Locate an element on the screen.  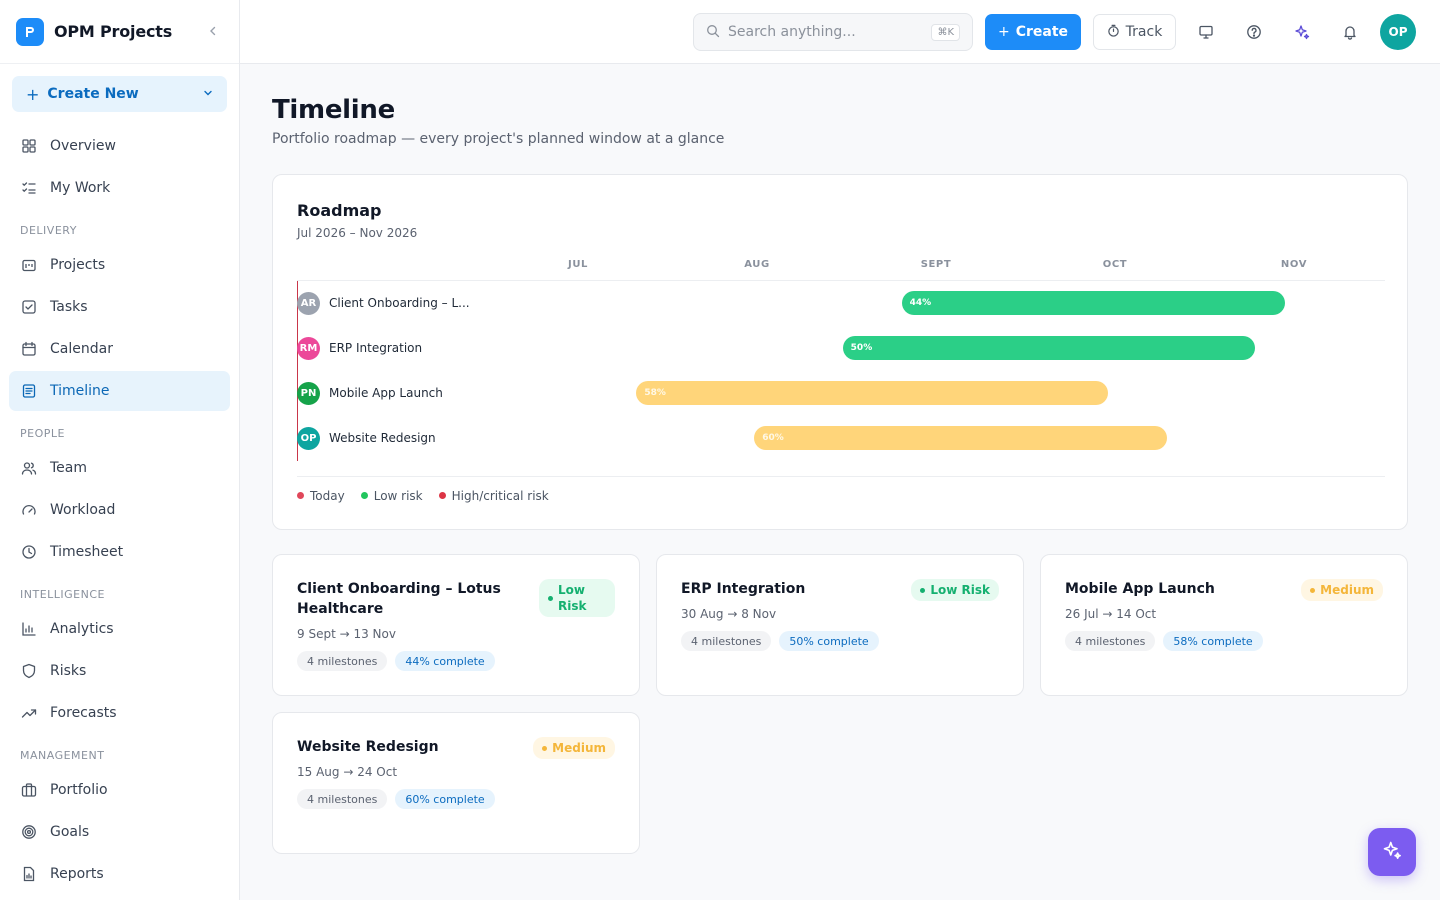
sidebar-item-team: Team is located at coordinates (119, 468).